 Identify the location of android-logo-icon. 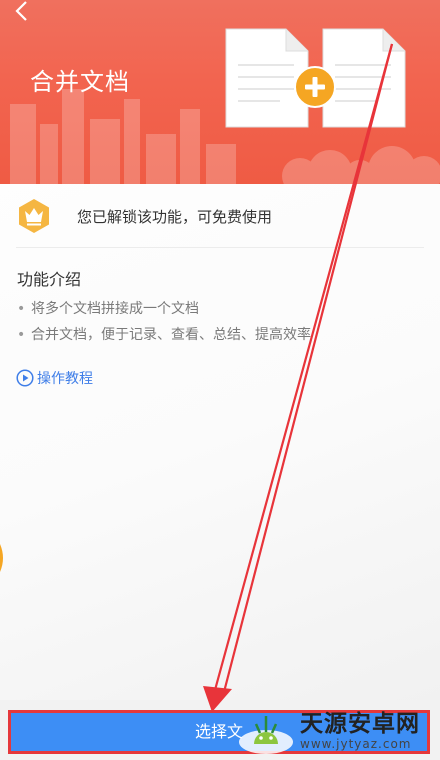
(266, 735).